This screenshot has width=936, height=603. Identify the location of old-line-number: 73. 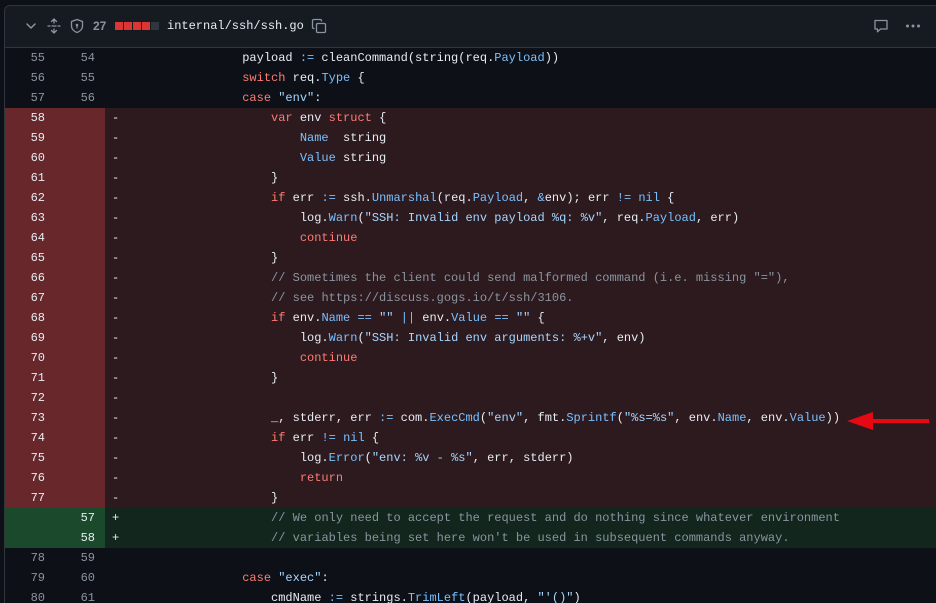
(30, 418).